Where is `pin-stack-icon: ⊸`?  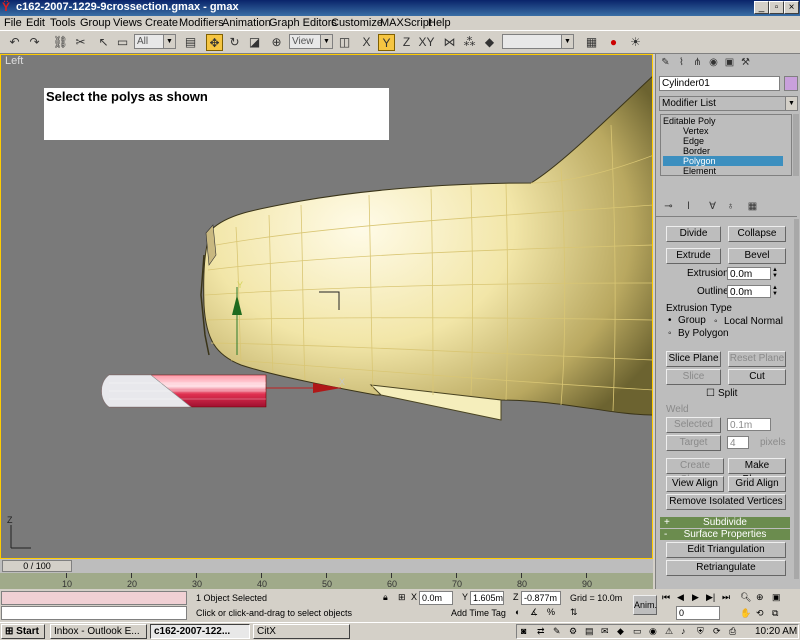 pin-stack-icon: ⊸ is located at coordinates (668, 206).